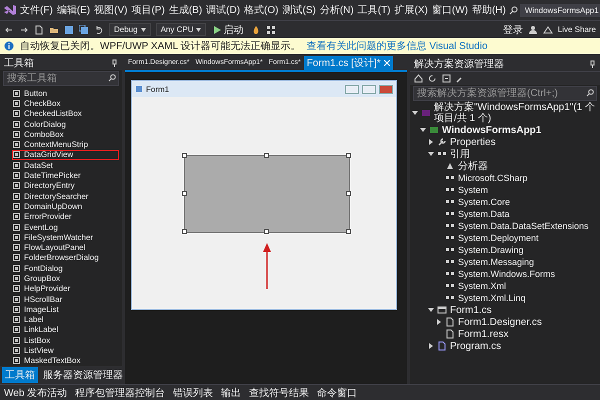 The image size is (600, 400). What do you see at coordinates (65, 103) in the screenshot?
I see `toolbox-item: CheckBox` at bounding box center [65, 103].